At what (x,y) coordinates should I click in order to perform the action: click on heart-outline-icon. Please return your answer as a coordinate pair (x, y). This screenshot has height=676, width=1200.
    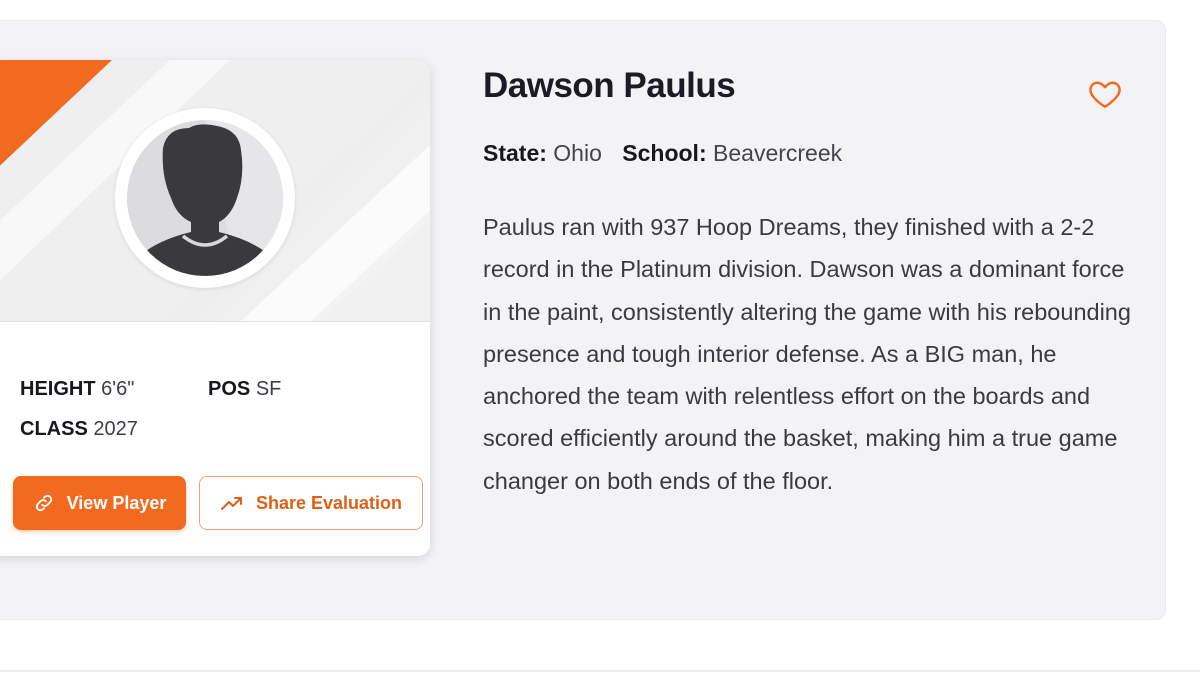
    Looking at the image, I should click on (1105, 94).